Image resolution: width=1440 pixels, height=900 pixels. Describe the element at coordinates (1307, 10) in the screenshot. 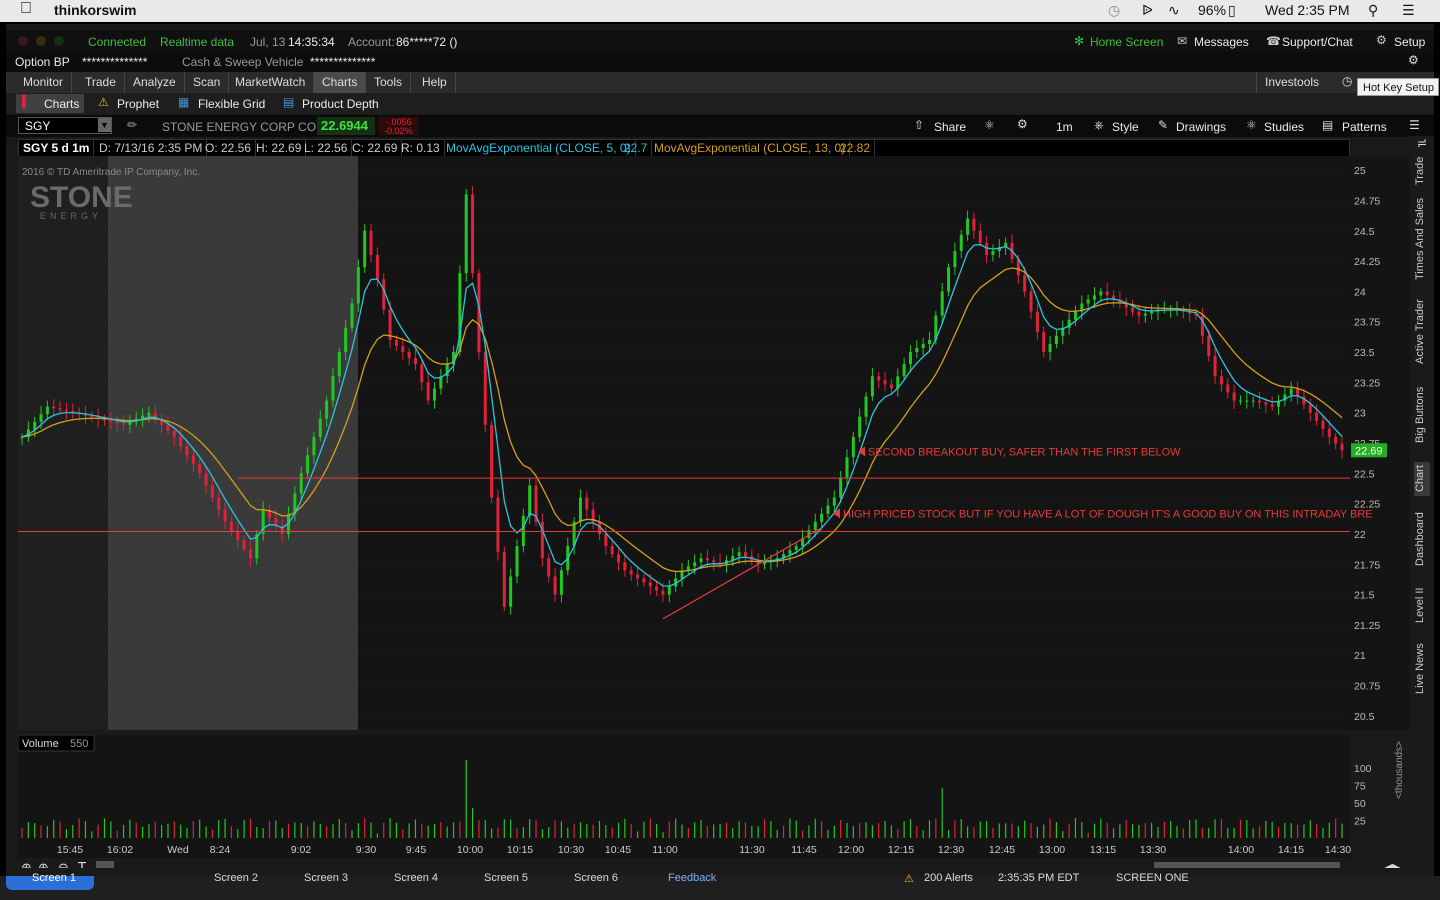

I see `clock: Wed 2:35 PM` at that location.